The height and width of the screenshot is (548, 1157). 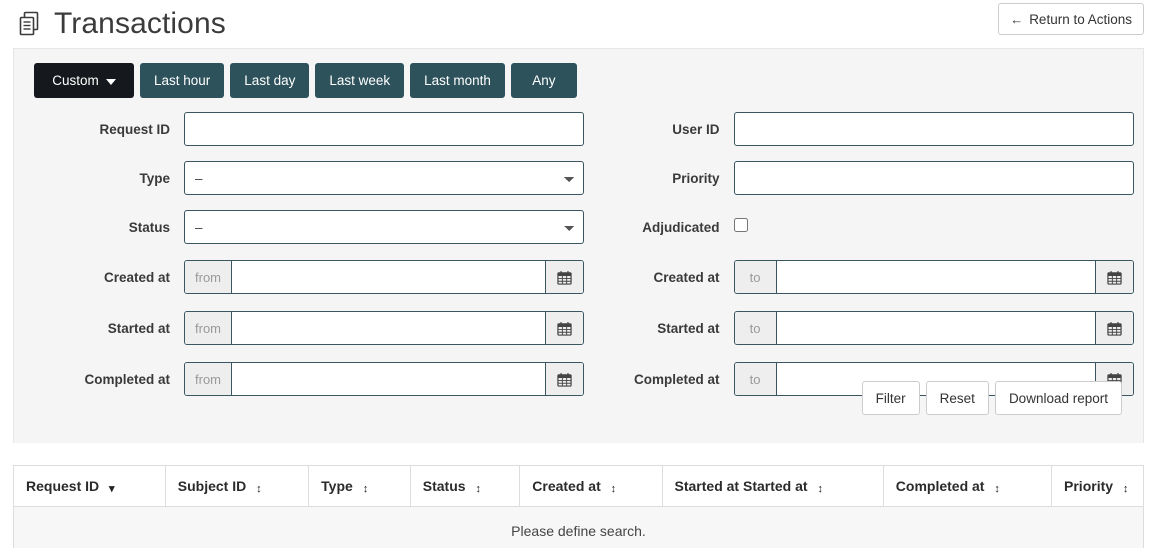 What do you see at coordinates (384, 178) in the screenshot?
I see `type-select: –` at bounding box center [384, 178].